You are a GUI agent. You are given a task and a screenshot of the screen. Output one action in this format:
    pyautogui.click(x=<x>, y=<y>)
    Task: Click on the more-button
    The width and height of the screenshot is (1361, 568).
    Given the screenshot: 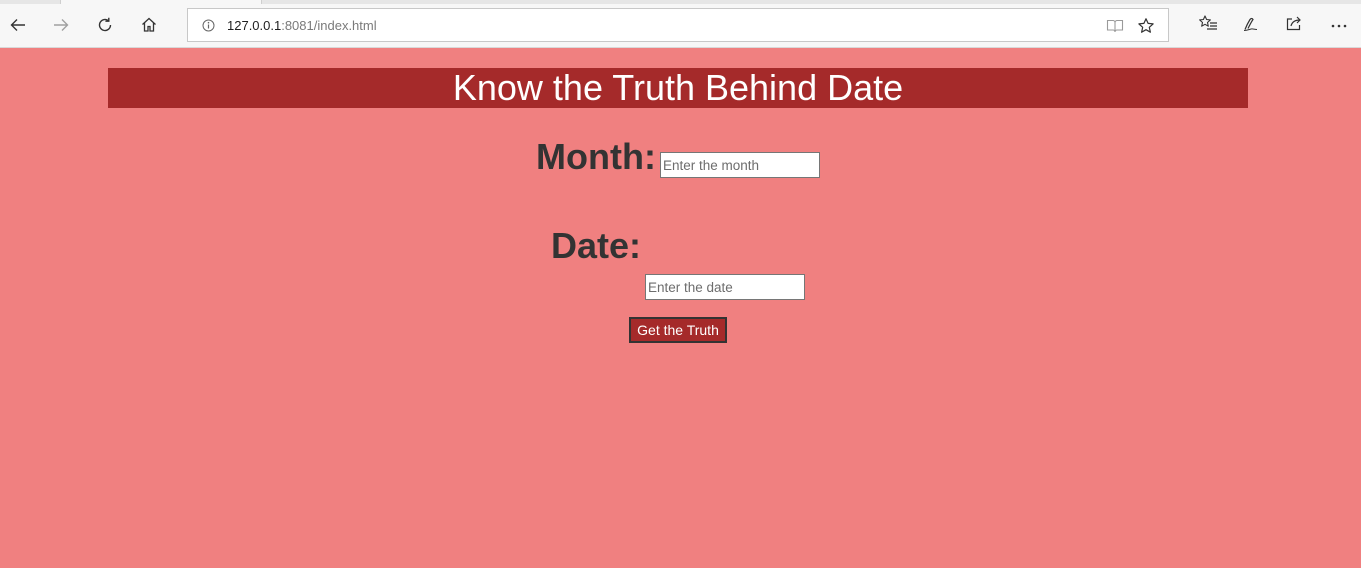 What is the action you would take?
    pyautogui.click(x=1339, y=25)
    